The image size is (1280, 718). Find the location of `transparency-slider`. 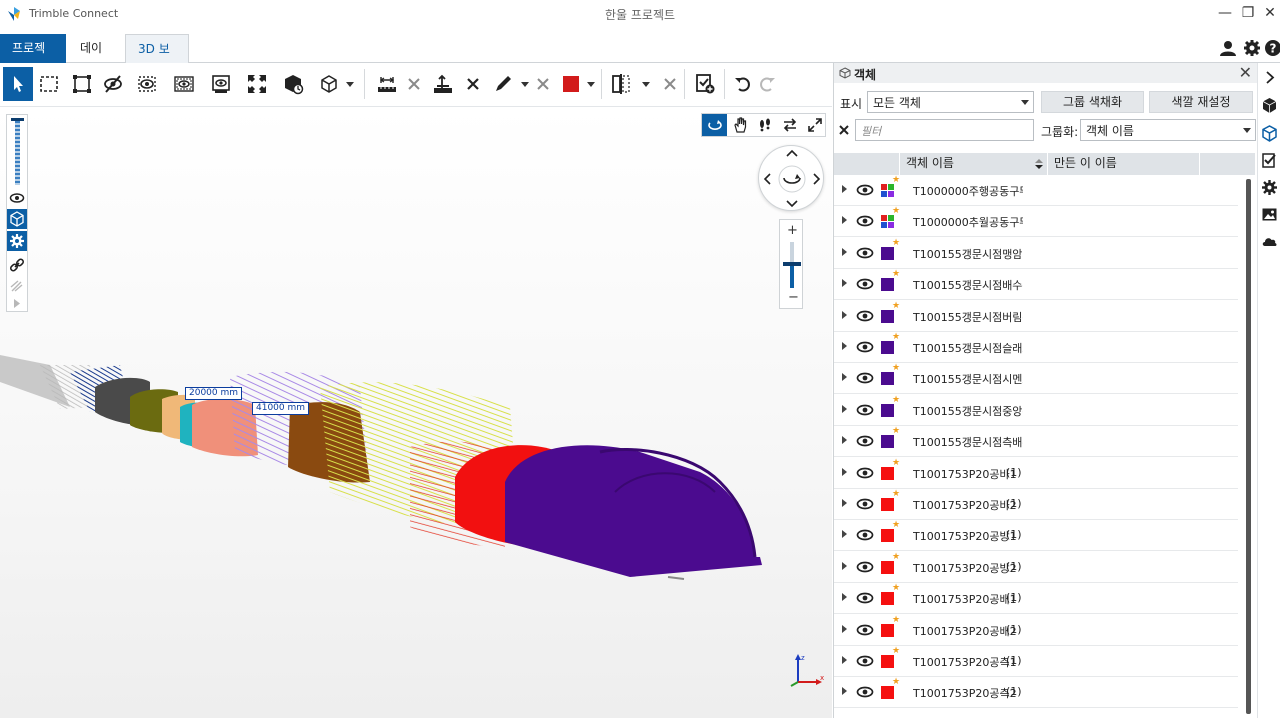

transparency-slider is located at coordinates (17, 153).